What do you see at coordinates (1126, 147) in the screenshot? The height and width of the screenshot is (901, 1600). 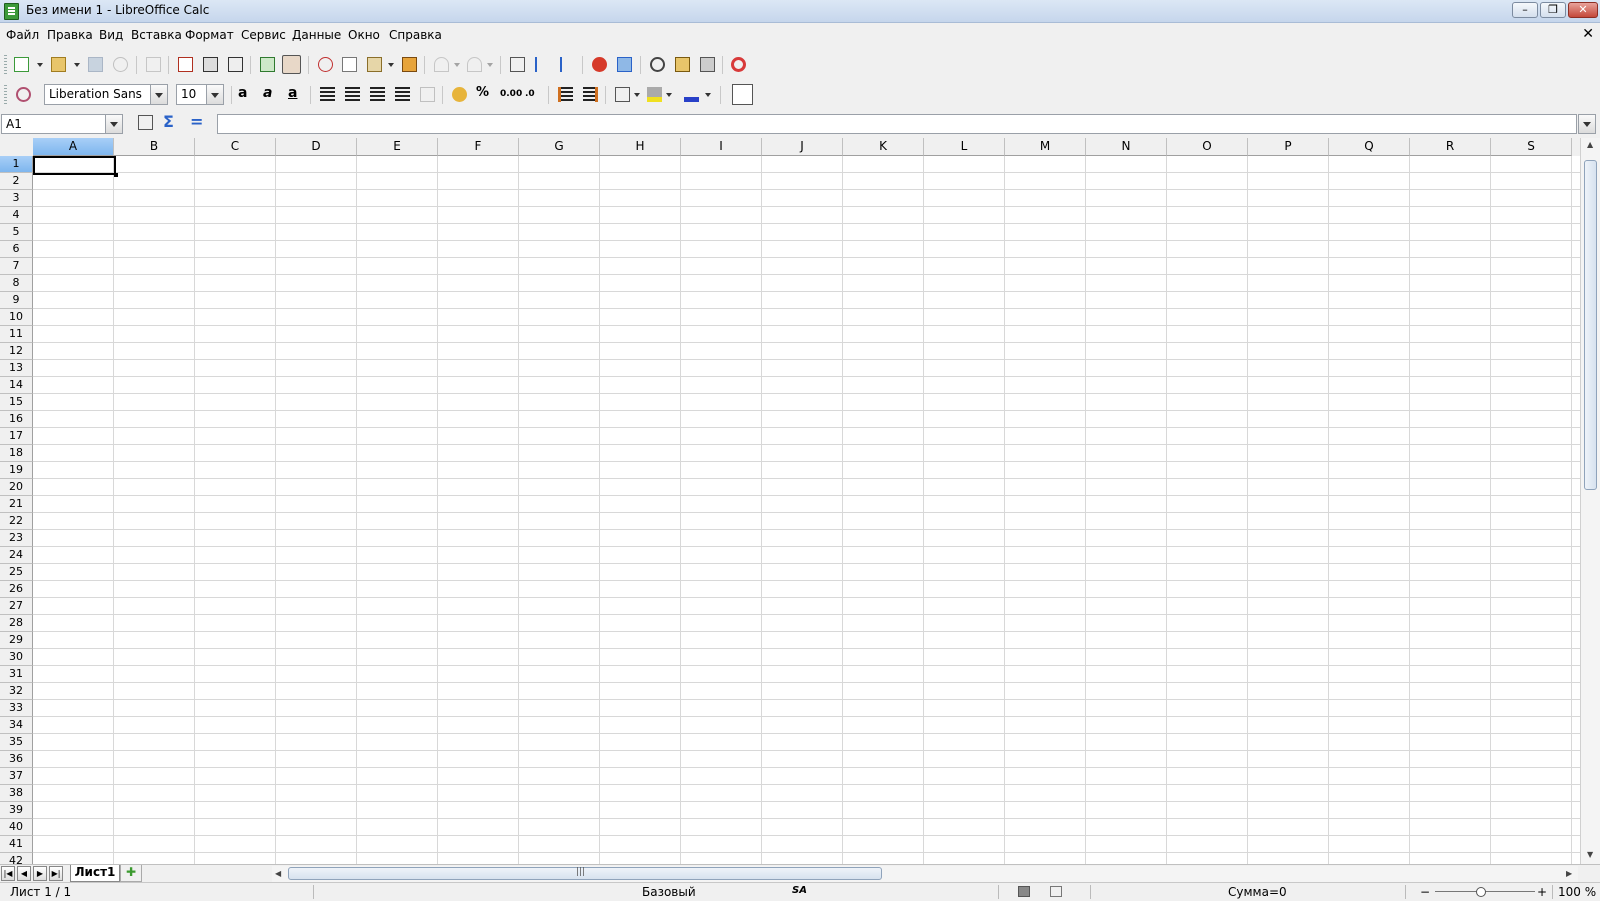 I see `column-header: N` at bounding box center [1126, 147].